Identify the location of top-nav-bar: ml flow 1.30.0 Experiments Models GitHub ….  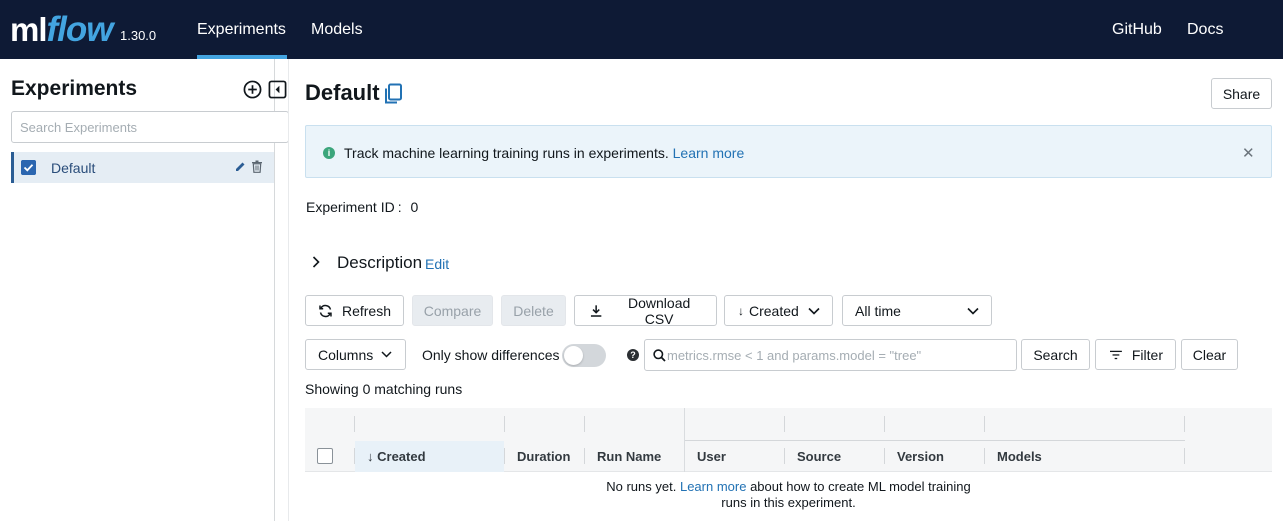
(641, 29).